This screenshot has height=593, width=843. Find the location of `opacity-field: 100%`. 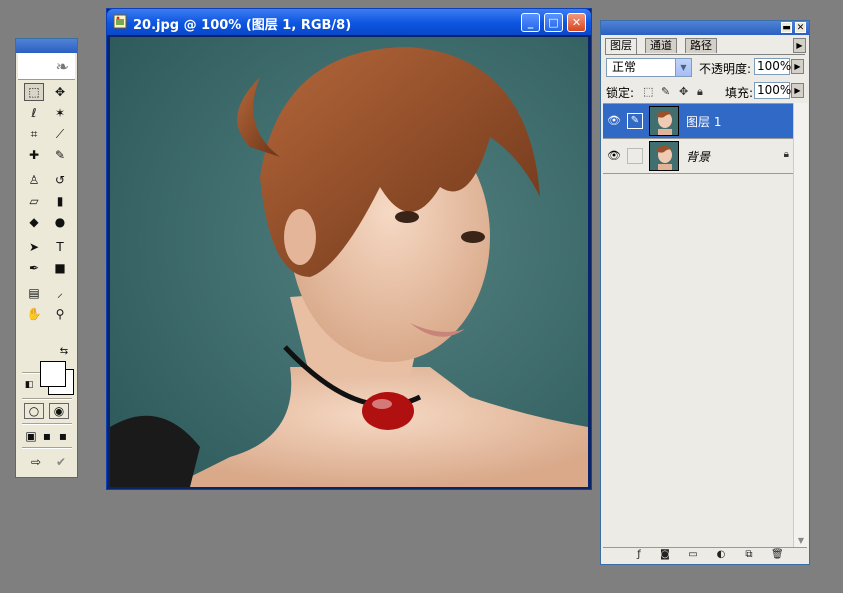

opacity-field: 100% is located at coordinates (772, 66).